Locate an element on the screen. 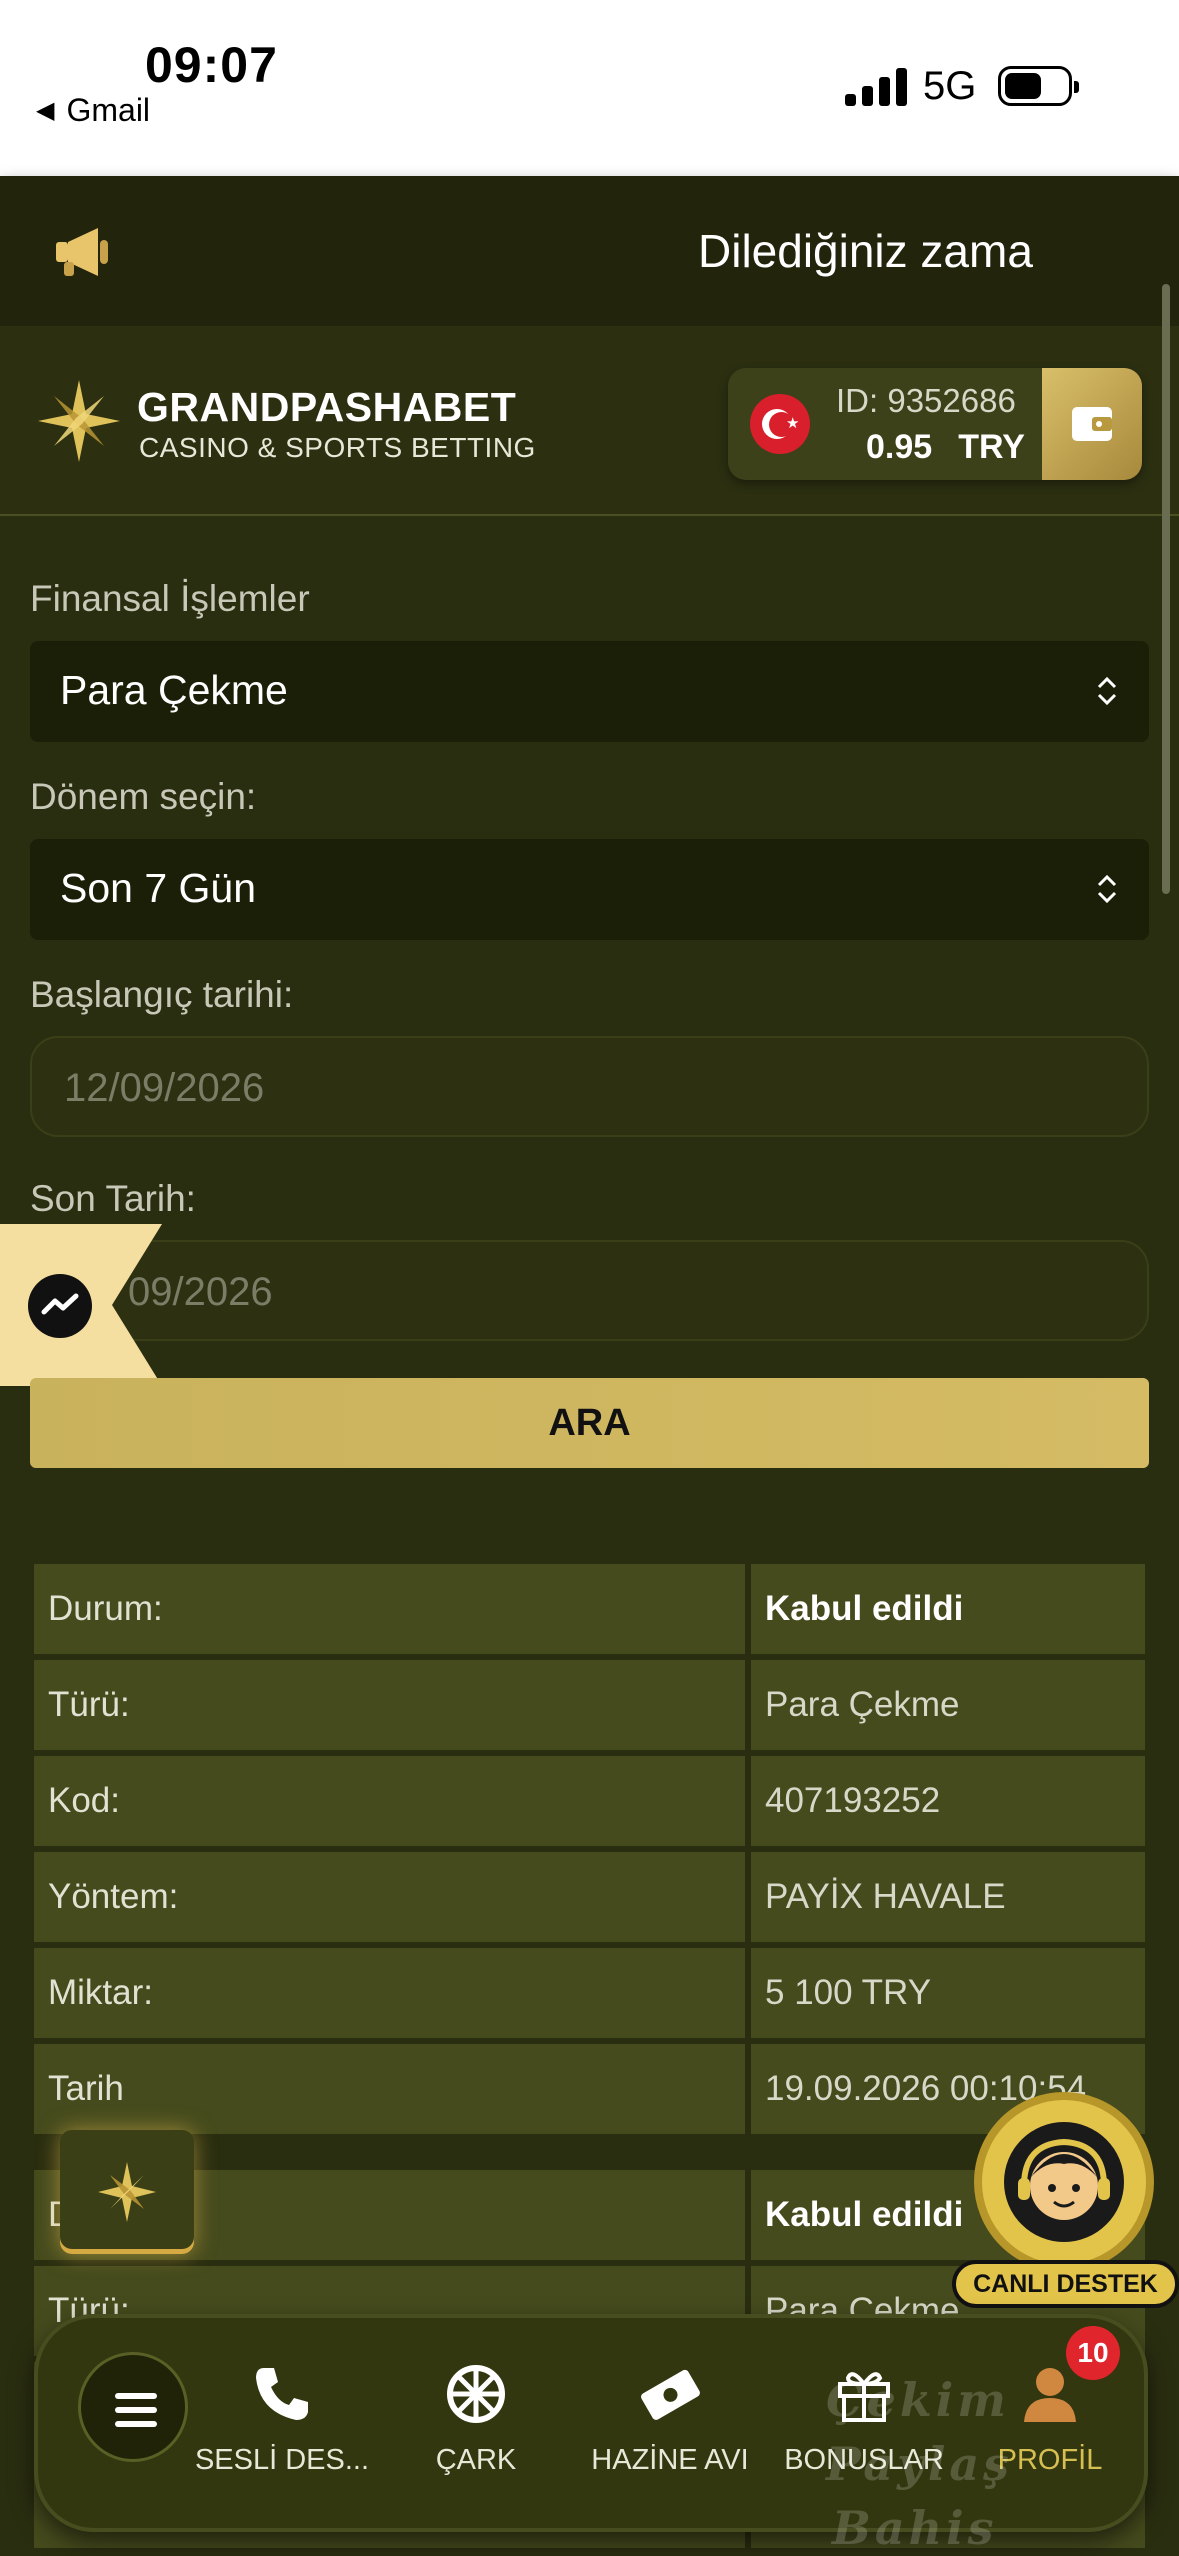  wheel-icon is located at coordinates (476, 2394).